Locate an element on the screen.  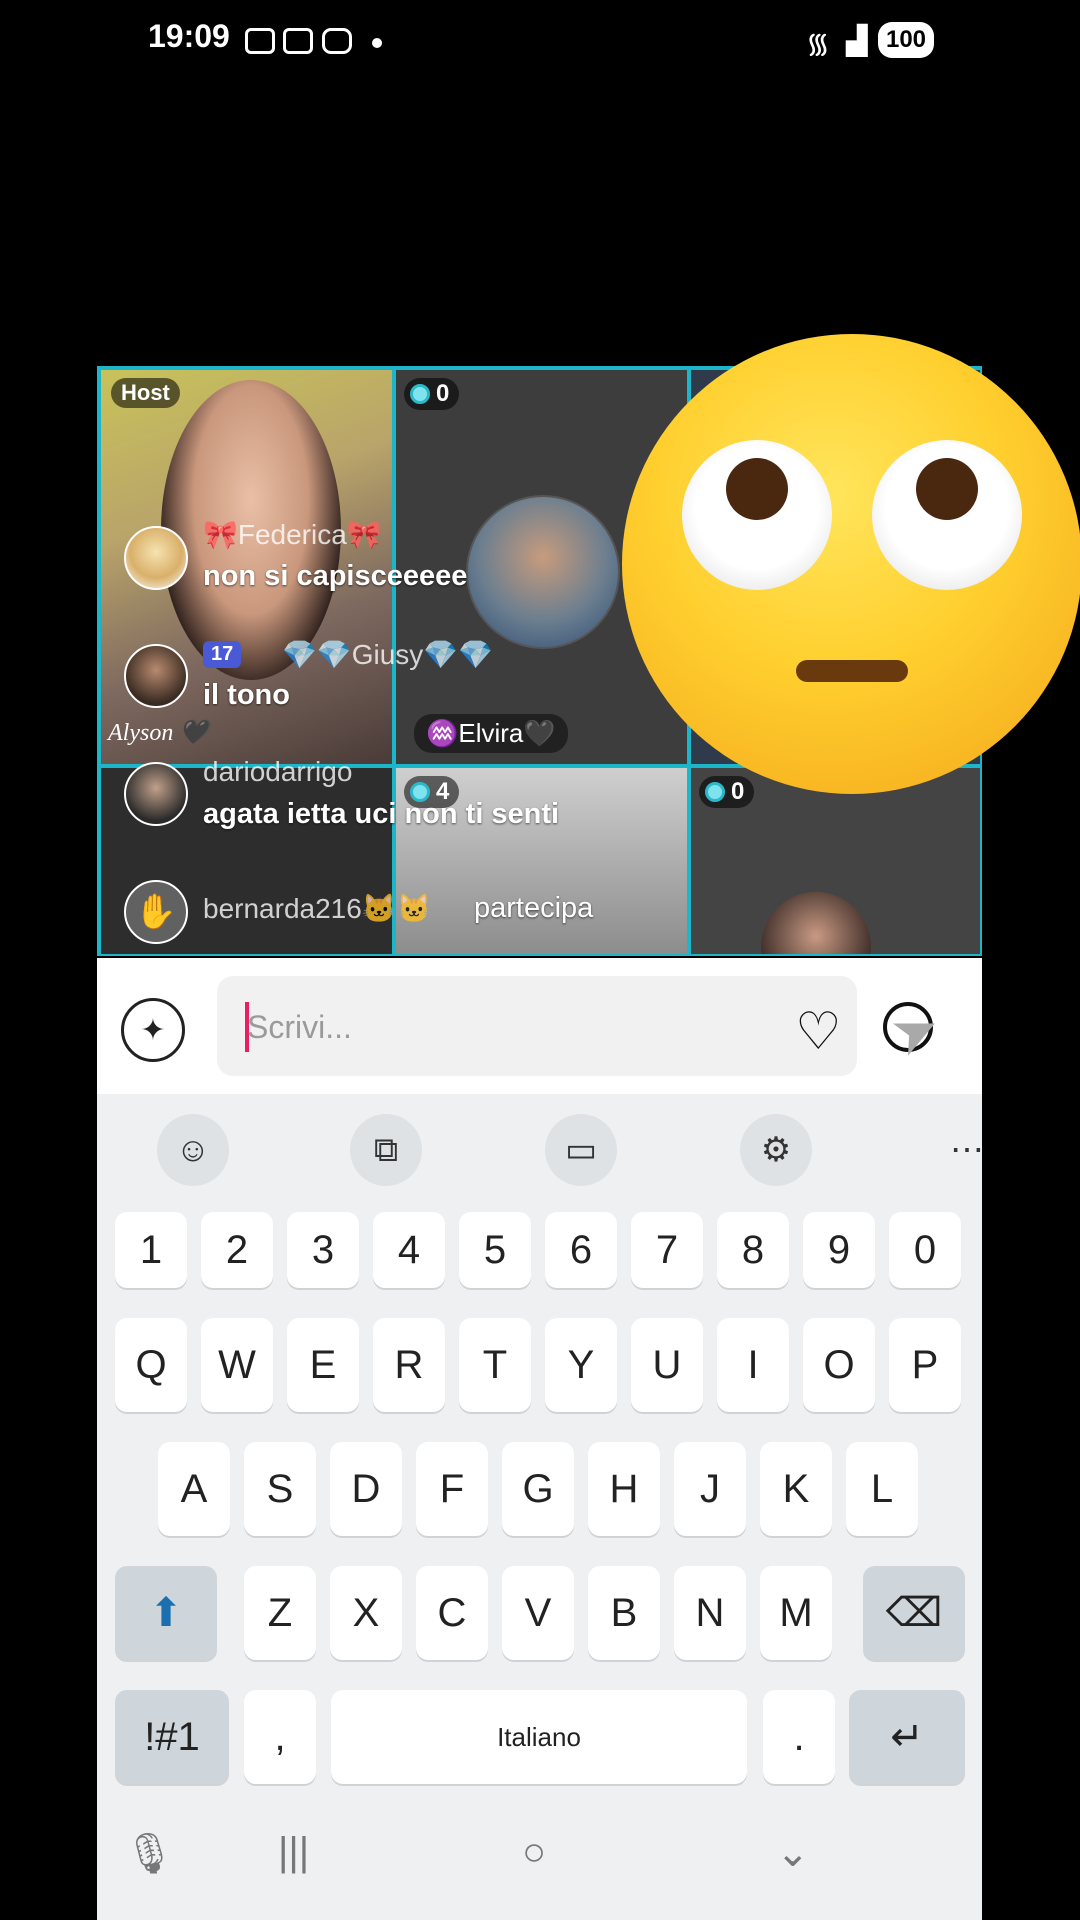
instagram-icon is located at coordinates (337, 41).